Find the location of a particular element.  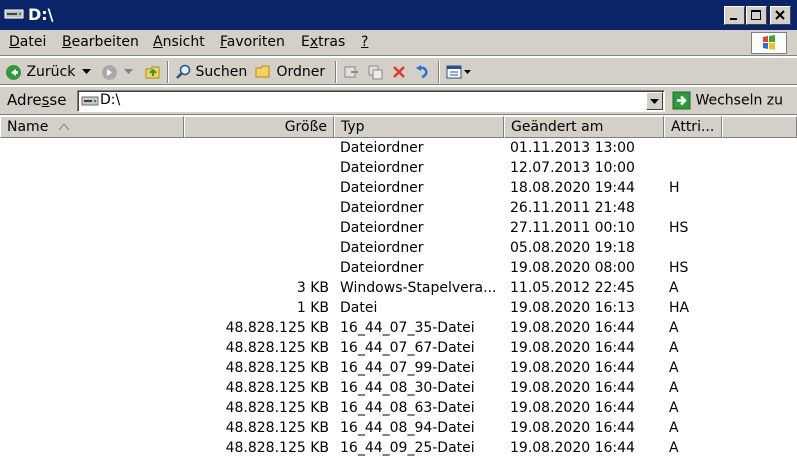

file-row: sharesDateiordner05.08.2020 19:18 is located at coordinates (398, 248).